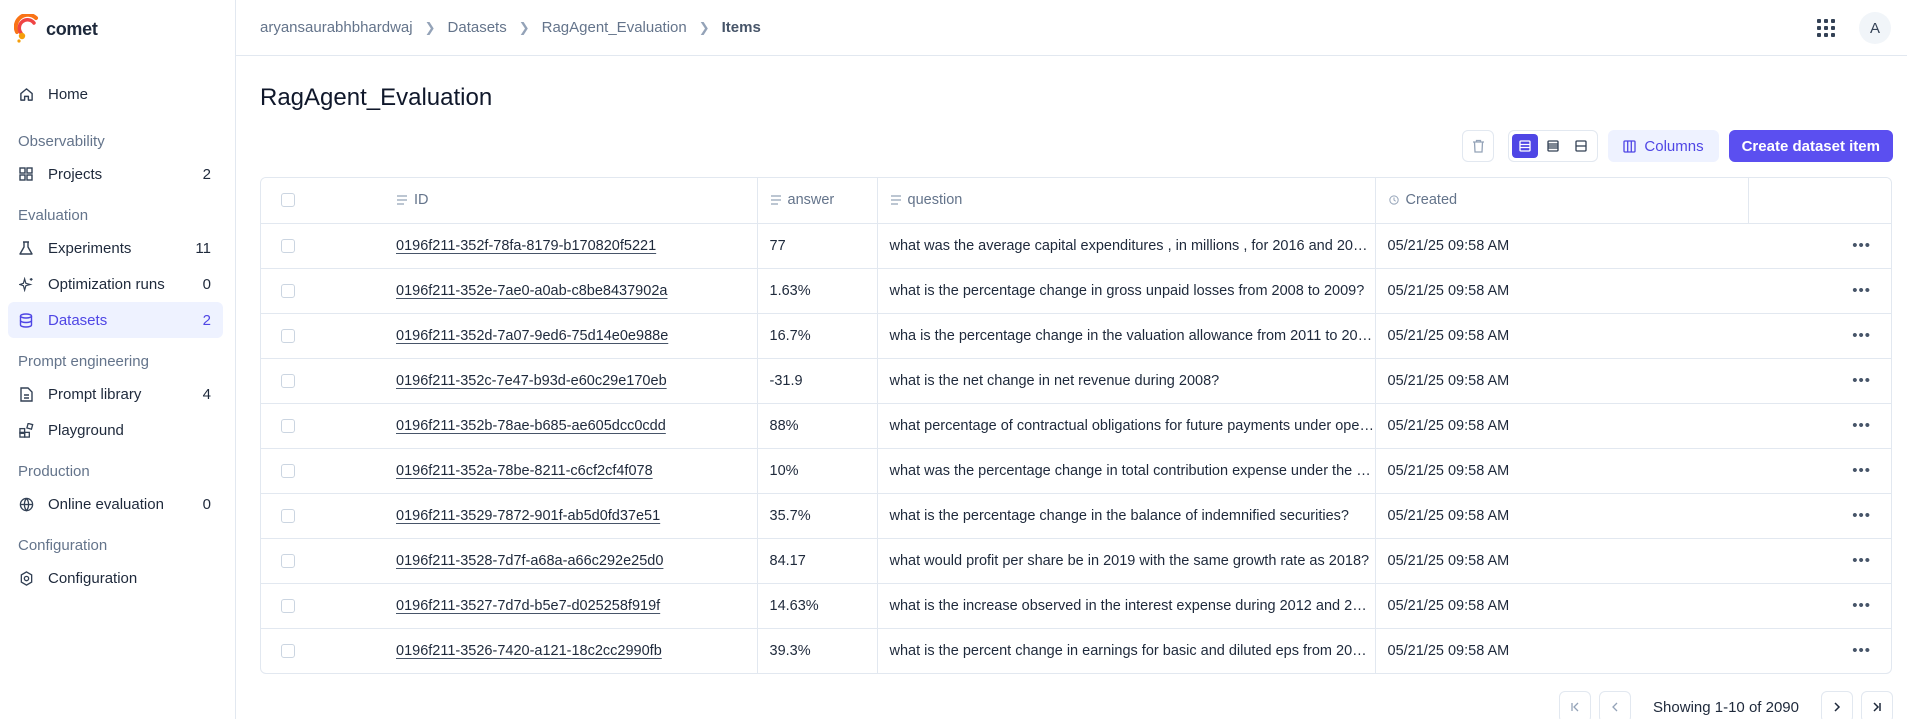  What do you see at coordinates (26, 578) in the screenshot?
I see `gear-icon` at bounding box center [26, 578].